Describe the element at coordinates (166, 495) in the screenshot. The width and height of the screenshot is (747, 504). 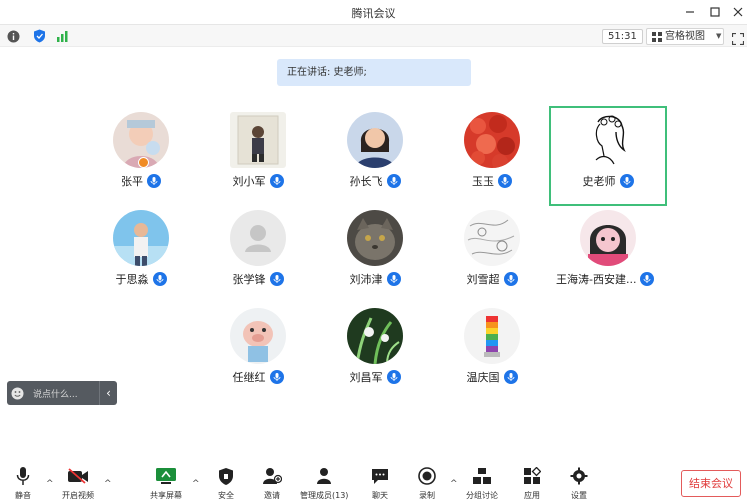
I see `share-screen-label: 共享屏幕` at that location.